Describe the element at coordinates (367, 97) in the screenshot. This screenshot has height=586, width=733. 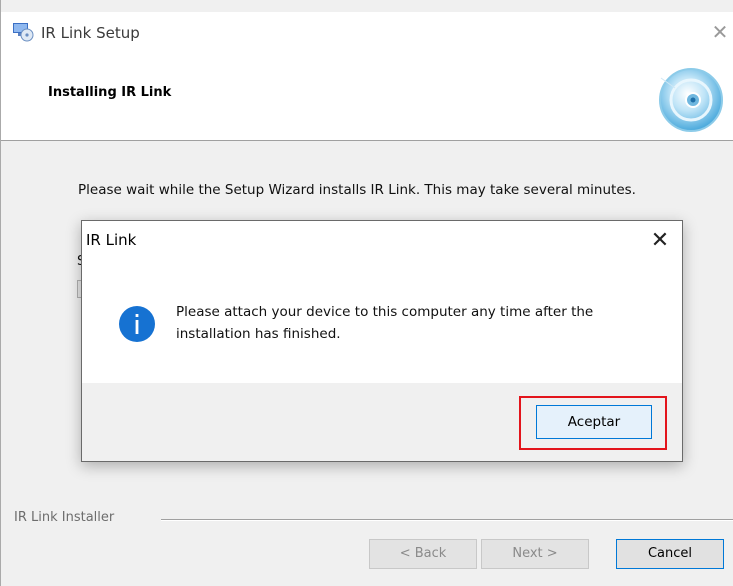
I see `wizard-header: Installing IR Link` at that location.